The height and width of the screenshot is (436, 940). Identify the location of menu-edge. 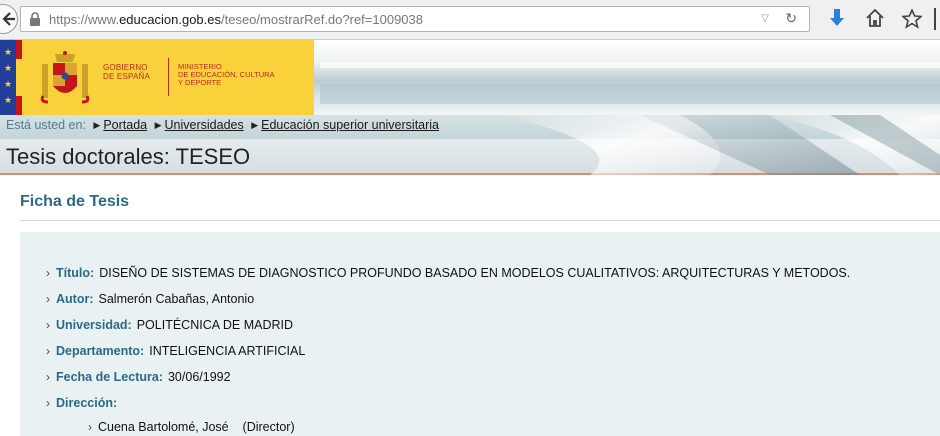
(935, 19).